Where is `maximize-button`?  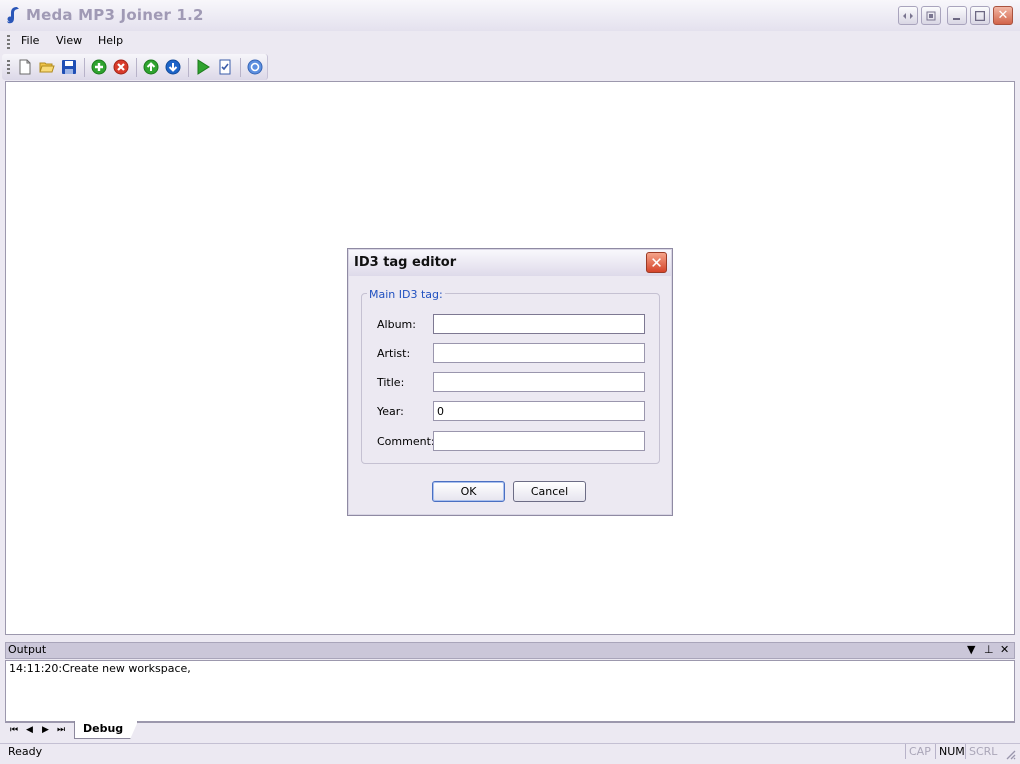
maximize-button is located at coordinates (980, 15).